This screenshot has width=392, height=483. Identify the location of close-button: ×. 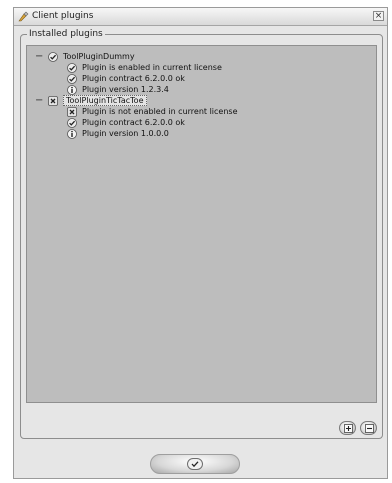
(378, 16).